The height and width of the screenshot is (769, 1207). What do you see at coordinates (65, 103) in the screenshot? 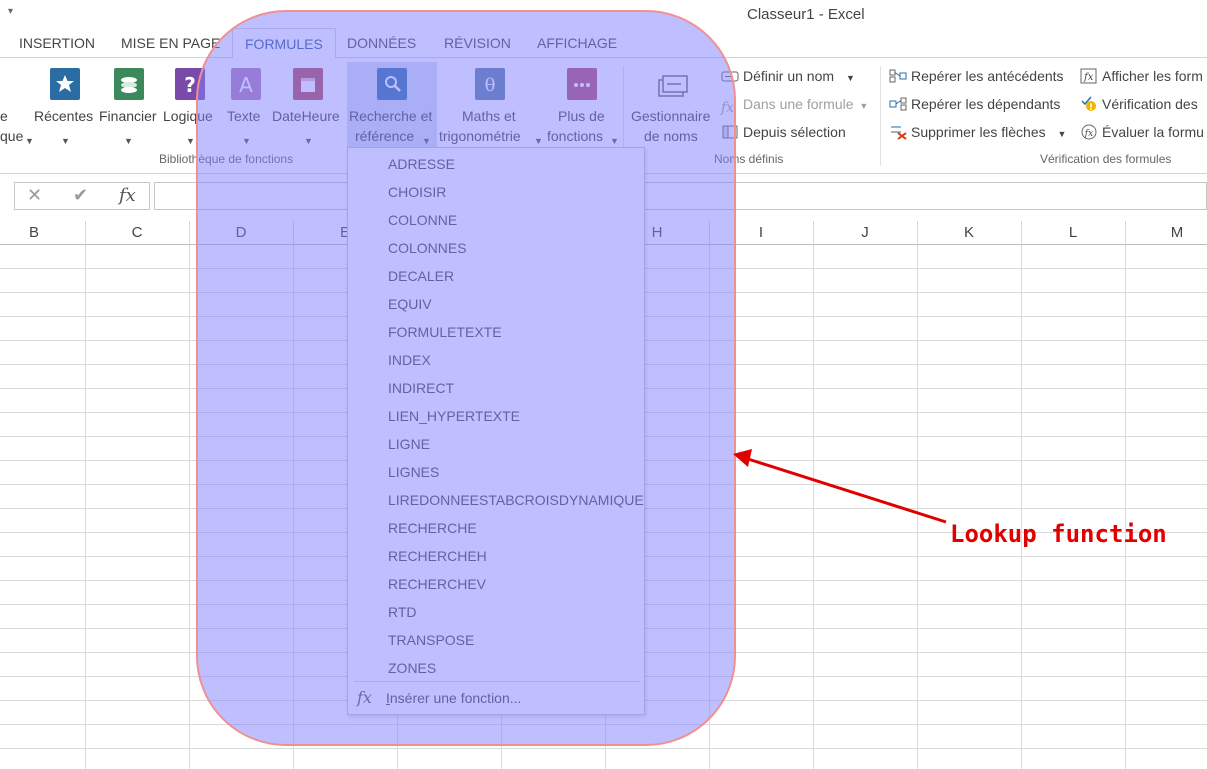
I see `recent-functions-button: Récentes ▼` at bounding box center [65, 103].